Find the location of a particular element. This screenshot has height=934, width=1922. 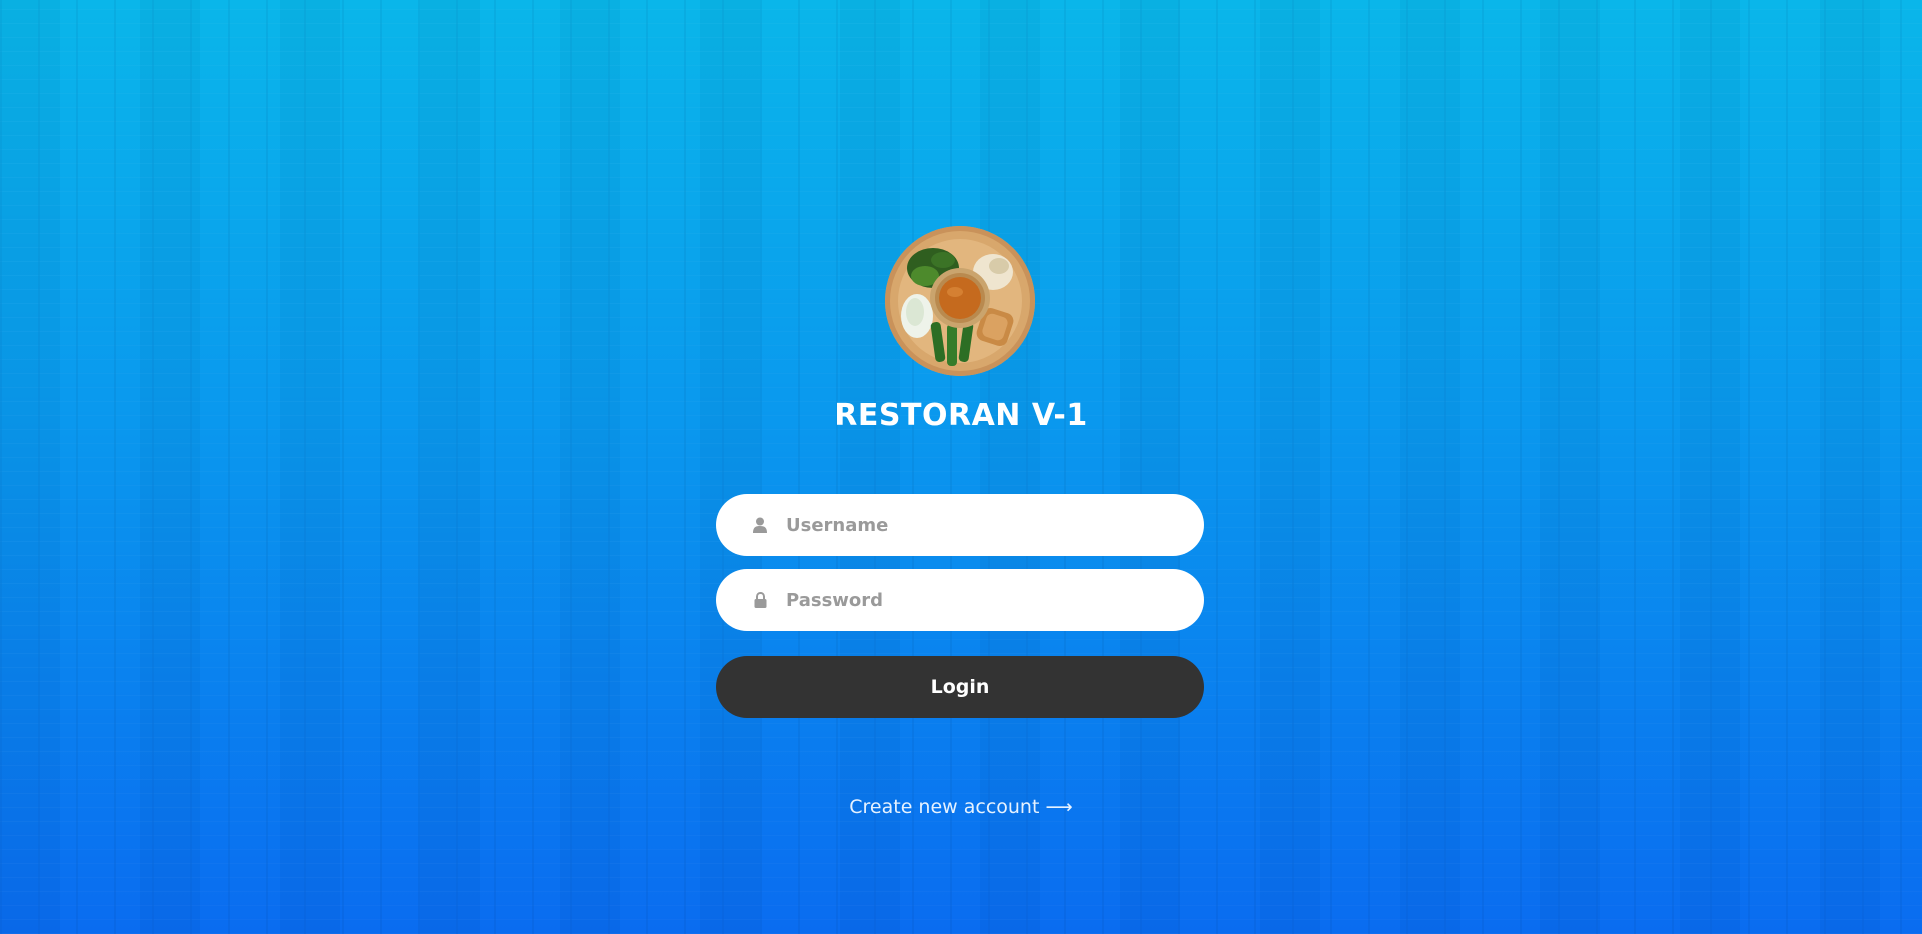

app-title: RESTORAN V-1 is located at coordinates (961, 415).